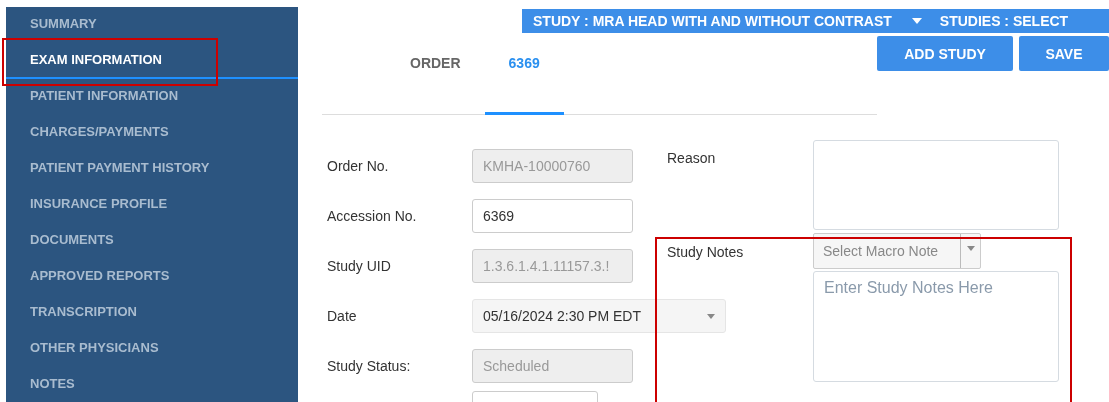  I want to click on sidebar-item: PATIENT INFORMATION, so click(152, 97).